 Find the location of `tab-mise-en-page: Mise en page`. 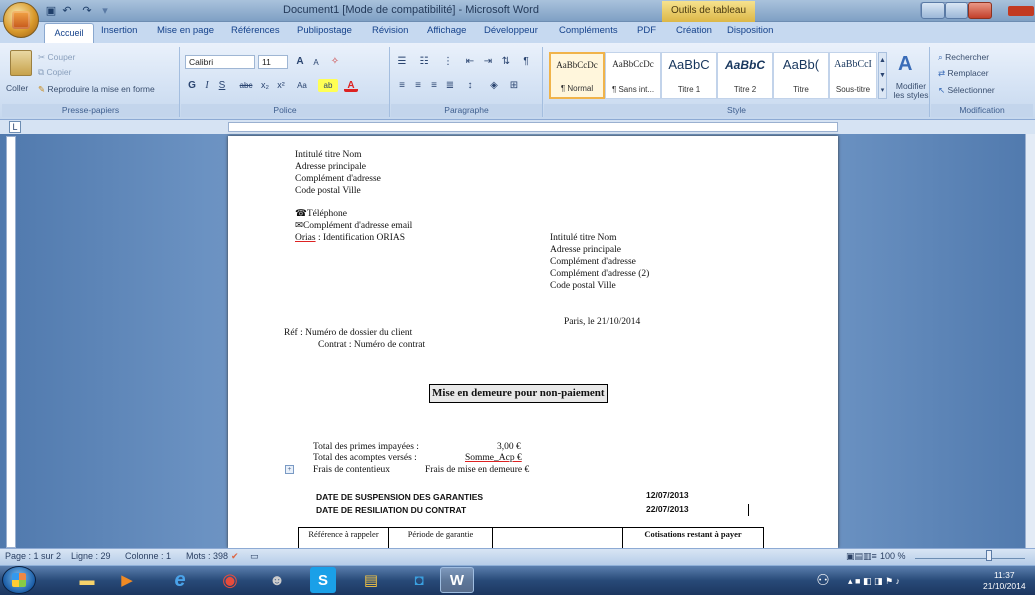

tab-mise-en-page: Mise en page is located at coordinates (185, 30).